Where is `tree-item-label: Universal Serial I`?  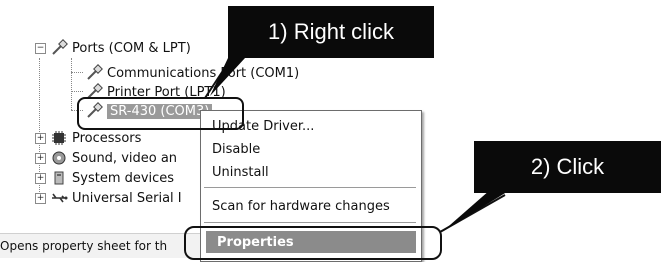
tree-item-label: Universal Serial I is located at coordinates (127, 198).